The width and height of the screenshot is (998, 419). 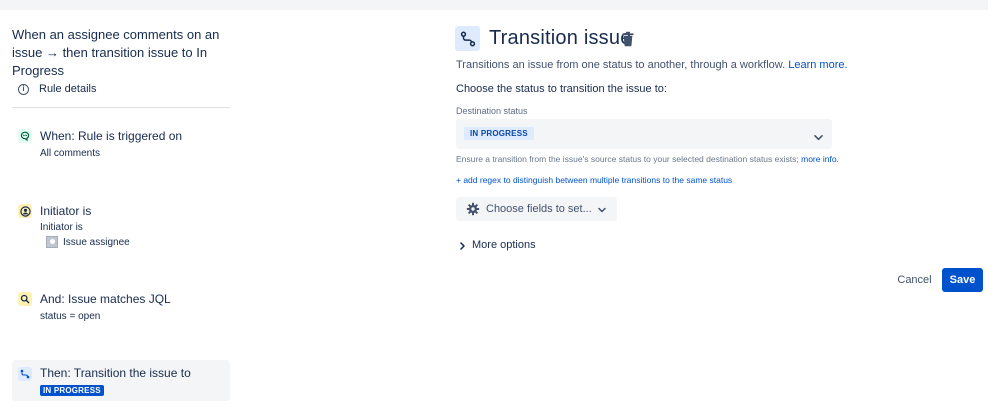 I want to click on trash-icon, so click(x=628, y=39).